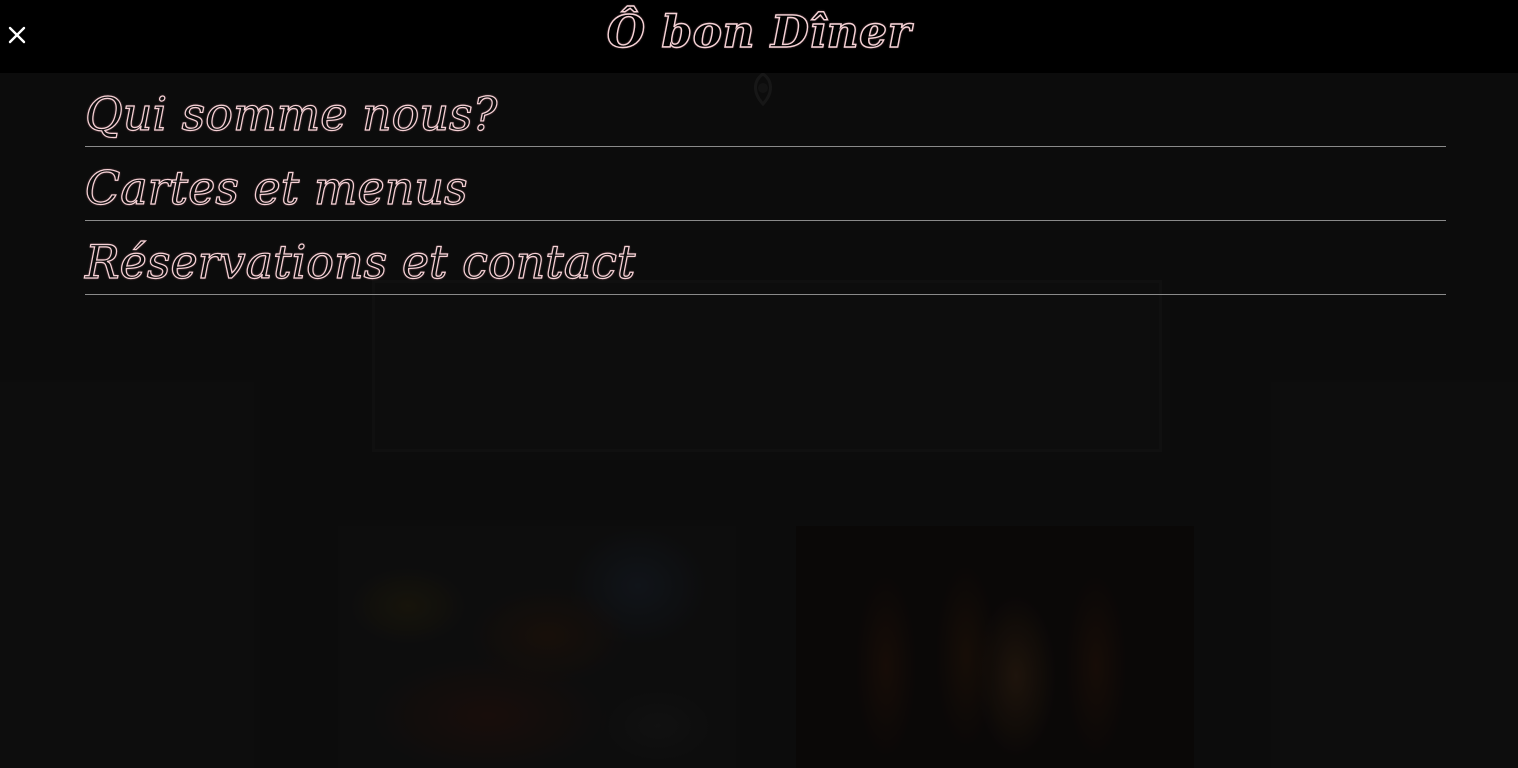 Image resolution: width=1518 pixels, height=768 pixels. Describe the element at coordinates (276, 187) in the screenshot. I see `nav-item-label: Cartes et menus` at that location.